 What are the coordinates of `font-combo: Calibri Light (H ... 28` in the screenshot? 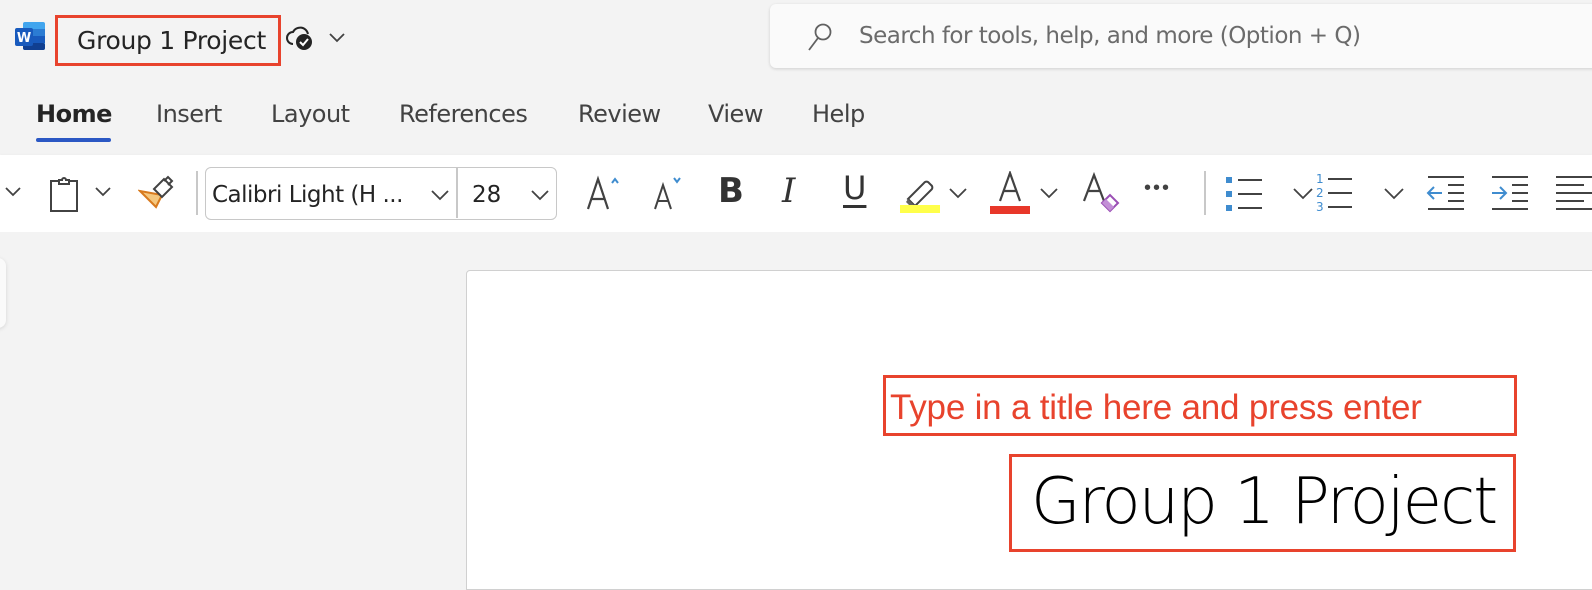 It's located at (381, 193).